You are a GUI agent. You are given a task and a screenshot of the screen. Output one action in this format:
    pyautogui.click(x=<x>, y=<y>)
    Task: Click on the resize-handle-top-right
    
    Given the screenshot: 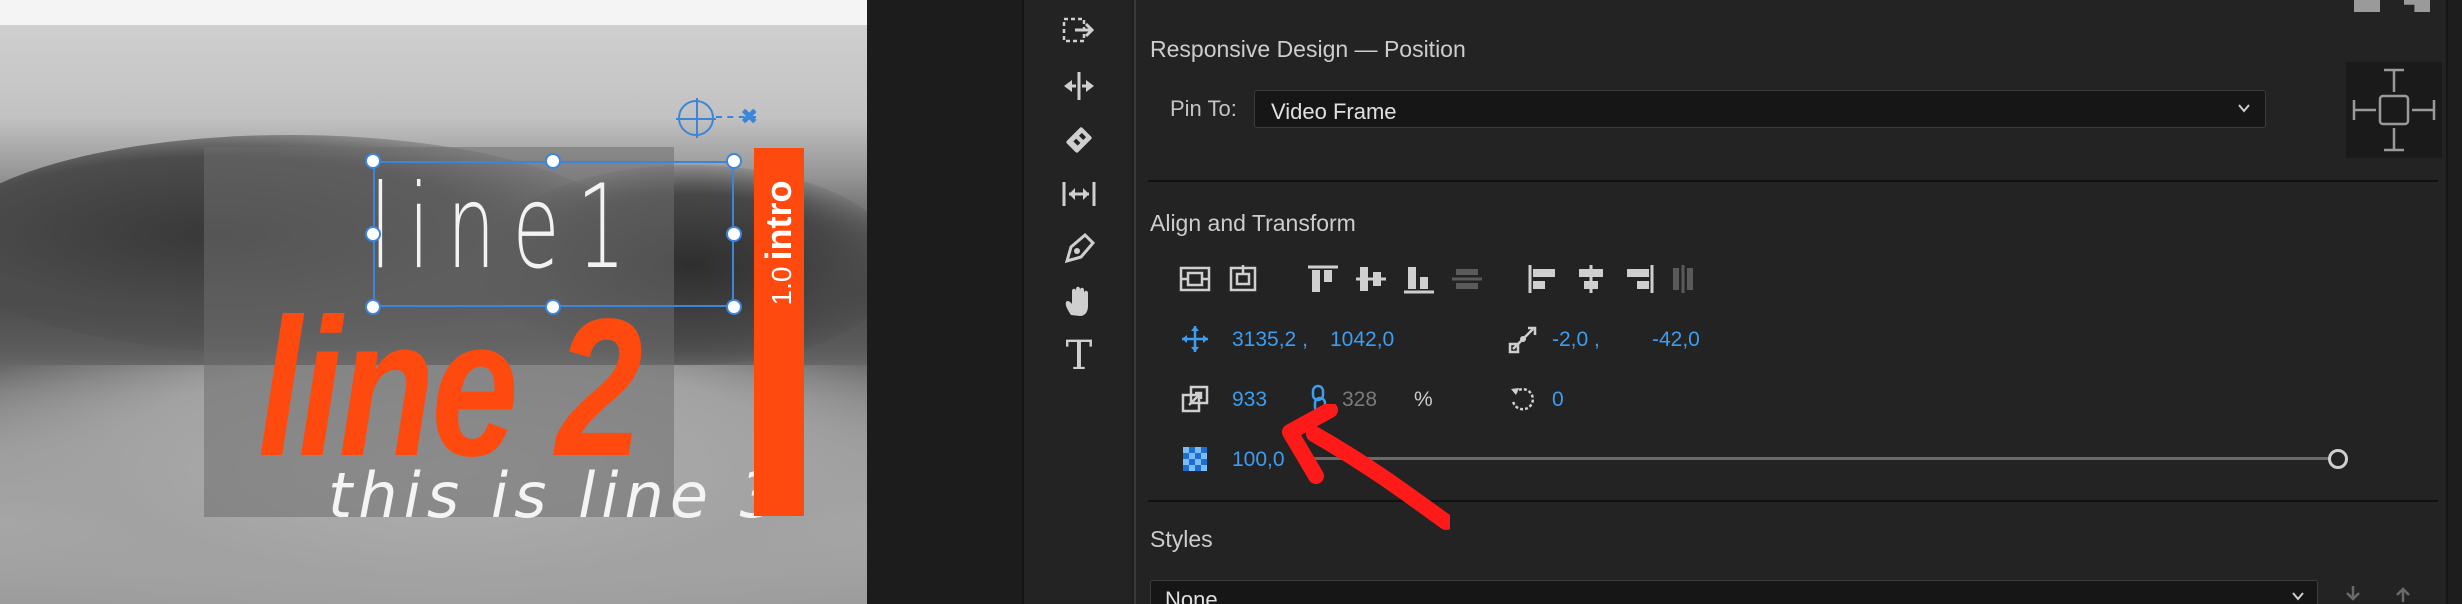 What is the action you would take?
    pyautogui.click(x=734, y=161)
    